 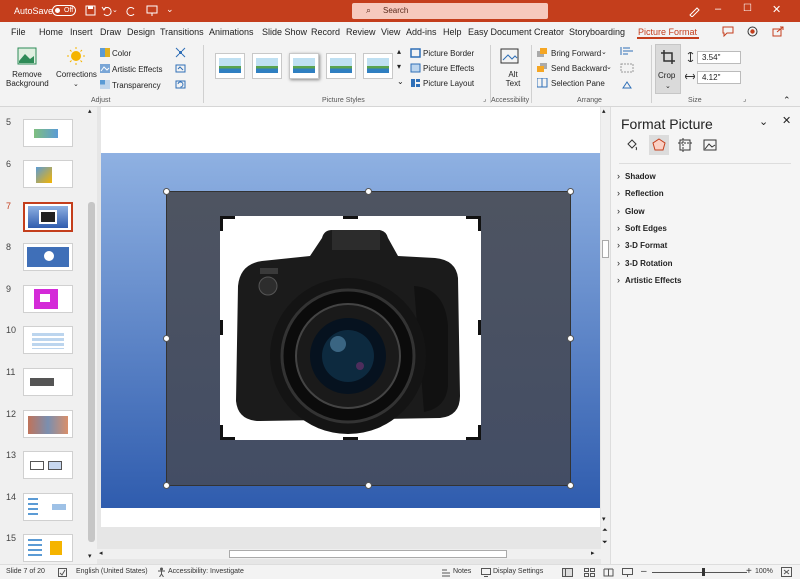 I want to click on fill-line-icon, so click(x=632, y=145).